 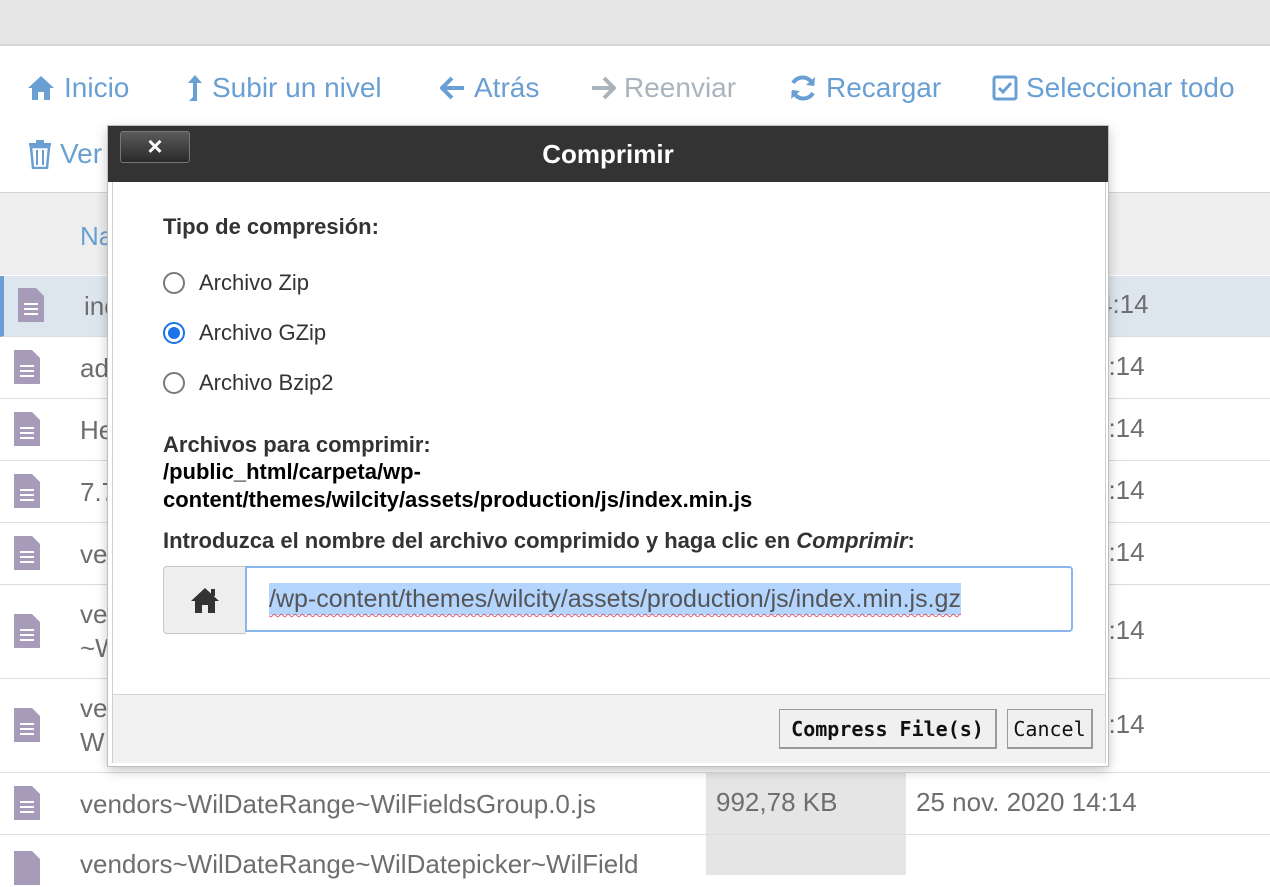 What do you see at coordinates (1026, 802) in the screenshot?
I see `file-date: 25 nov. 2020 14:14` at bounding box center [1026, 802].